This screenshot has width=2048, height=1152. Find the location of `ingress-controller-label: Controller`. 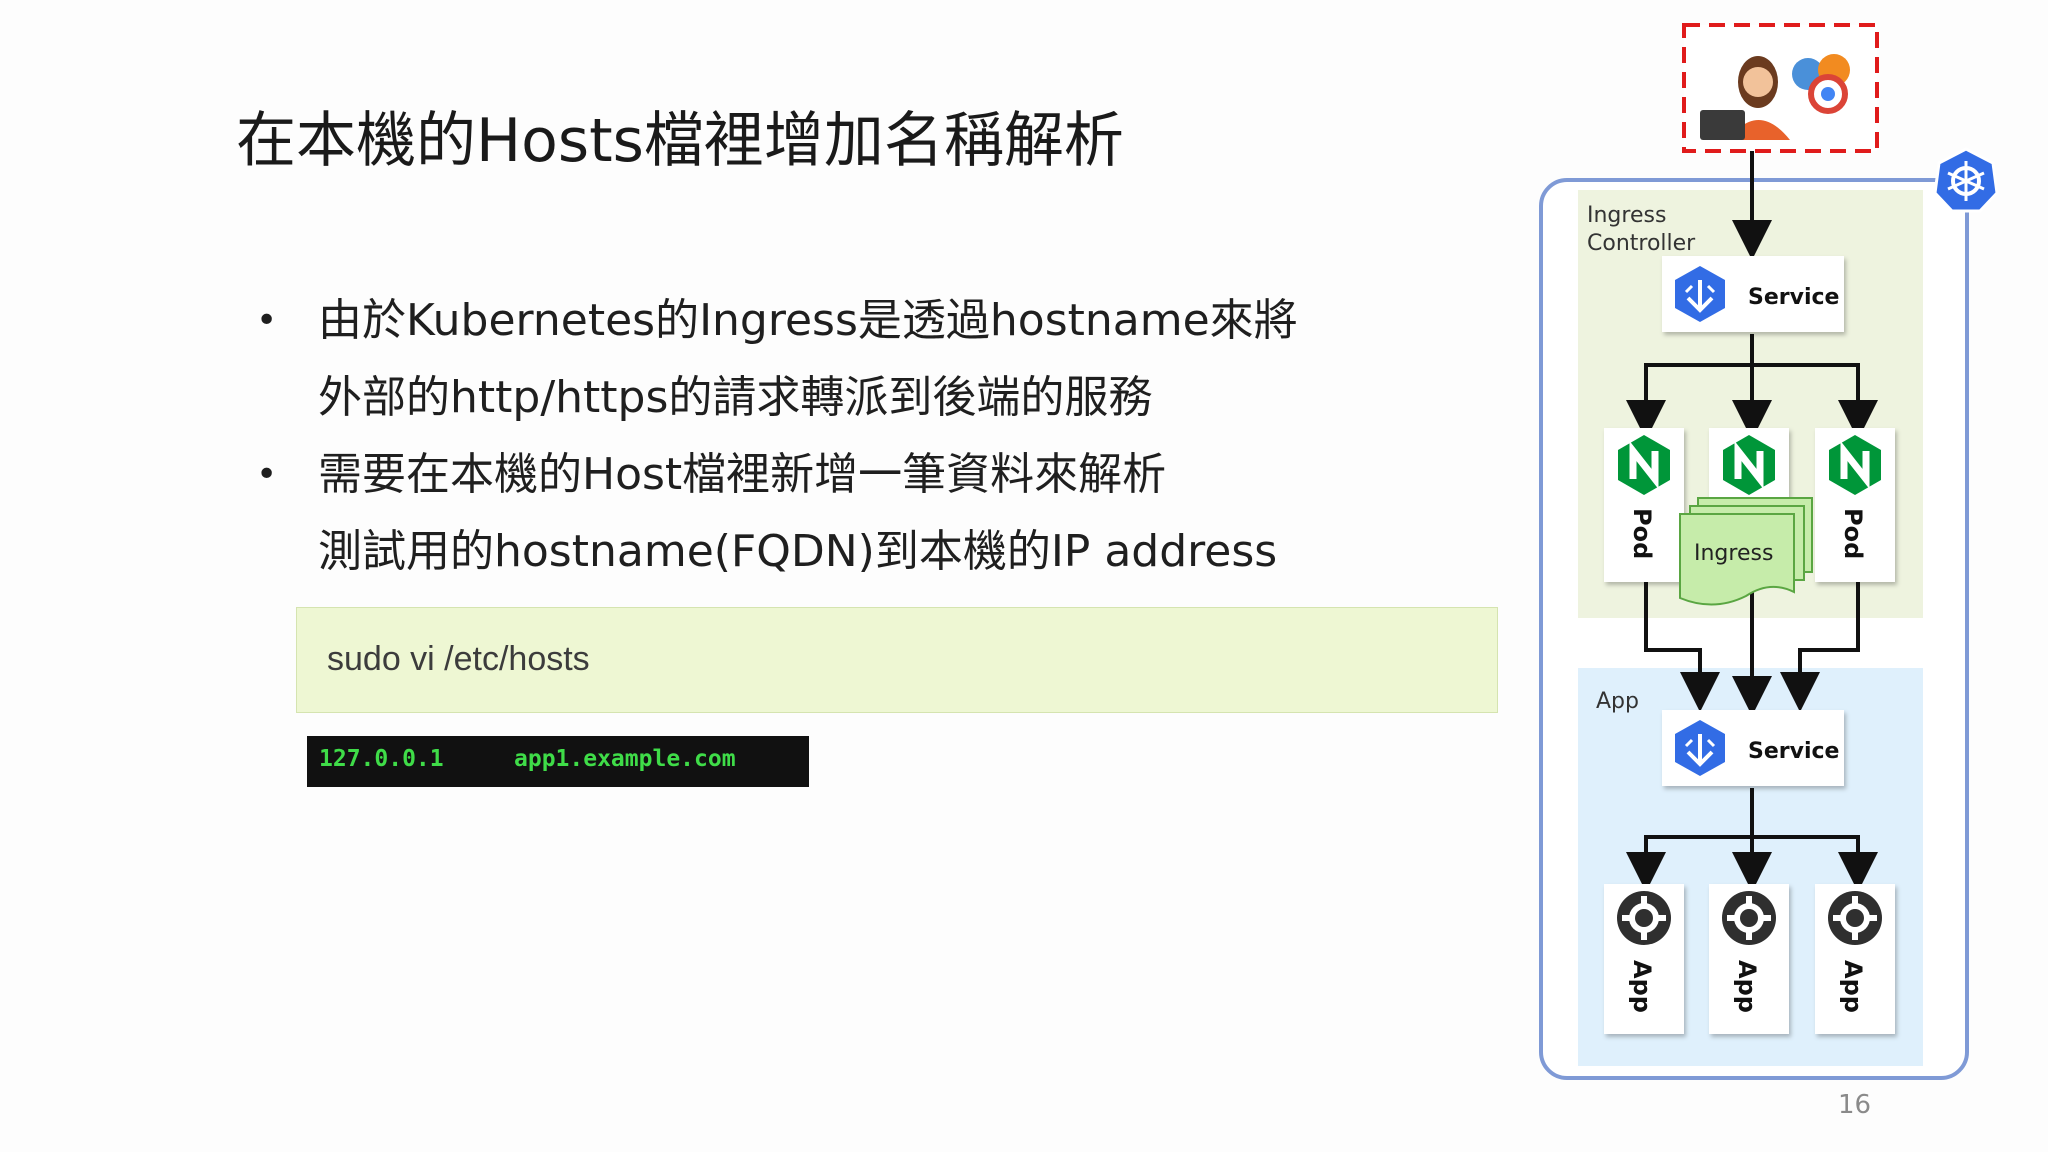

ingress-controller-label: Controller is located at coordinates (1641, 243).